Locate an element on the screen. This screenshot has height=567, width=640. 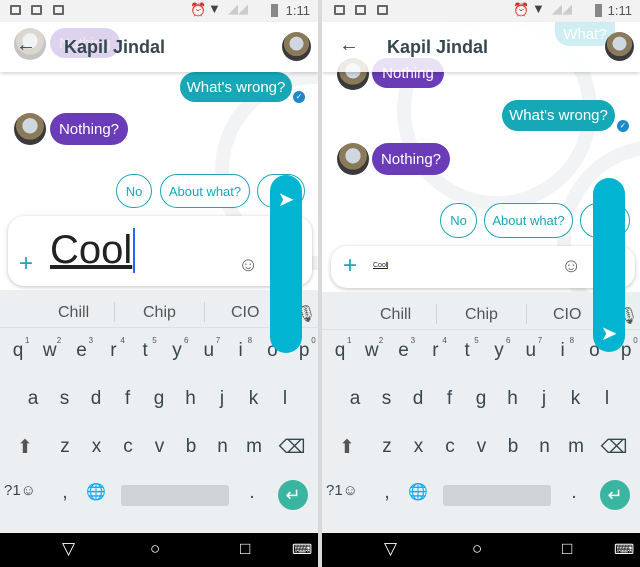
key-hint: 3 is located at coordinates (91, 340).